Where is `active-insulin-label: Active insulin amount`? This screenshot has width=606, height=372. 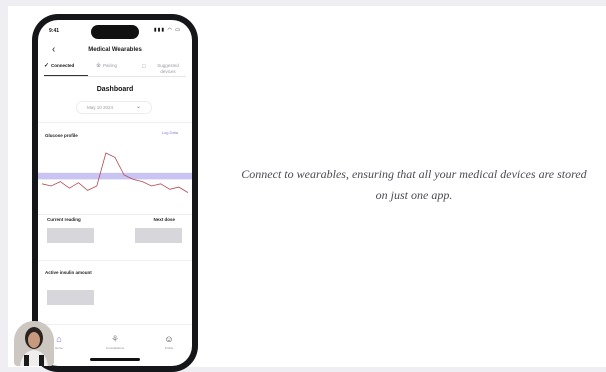
active-insulin-label: Active insulin amount is located at coordinates (68, 272).